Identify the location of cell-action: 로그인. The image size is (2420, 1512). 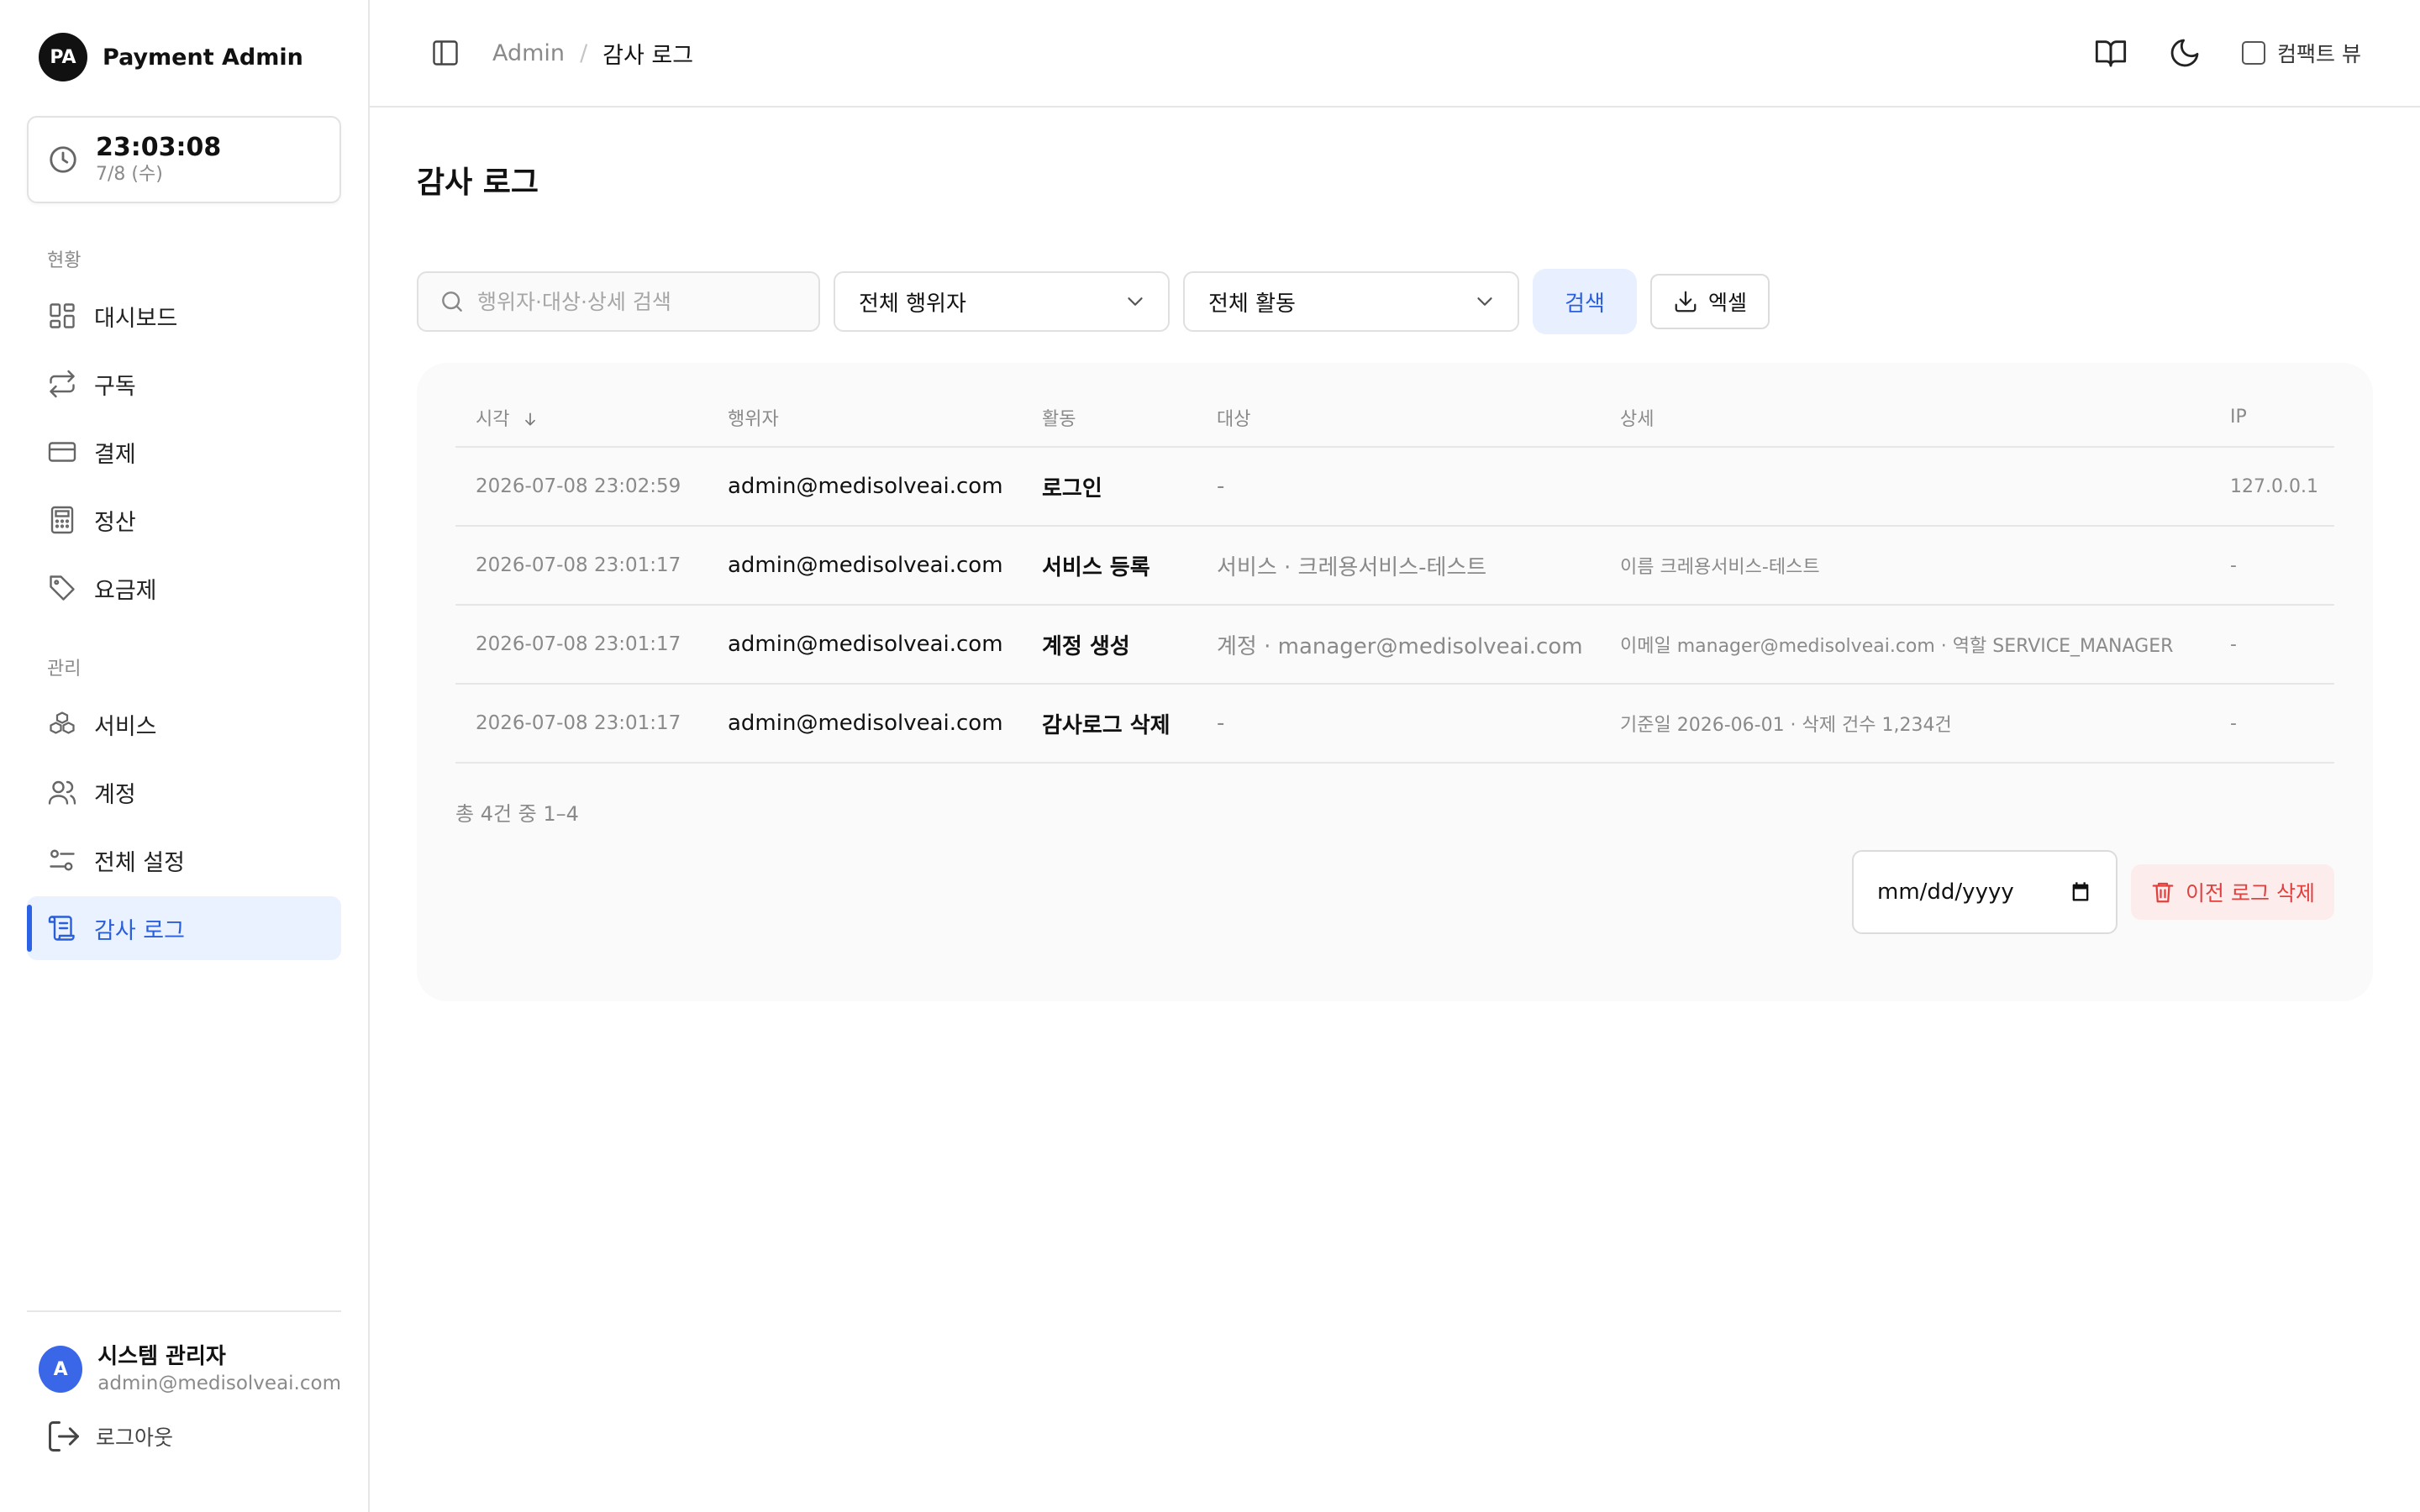
(1109, 487).